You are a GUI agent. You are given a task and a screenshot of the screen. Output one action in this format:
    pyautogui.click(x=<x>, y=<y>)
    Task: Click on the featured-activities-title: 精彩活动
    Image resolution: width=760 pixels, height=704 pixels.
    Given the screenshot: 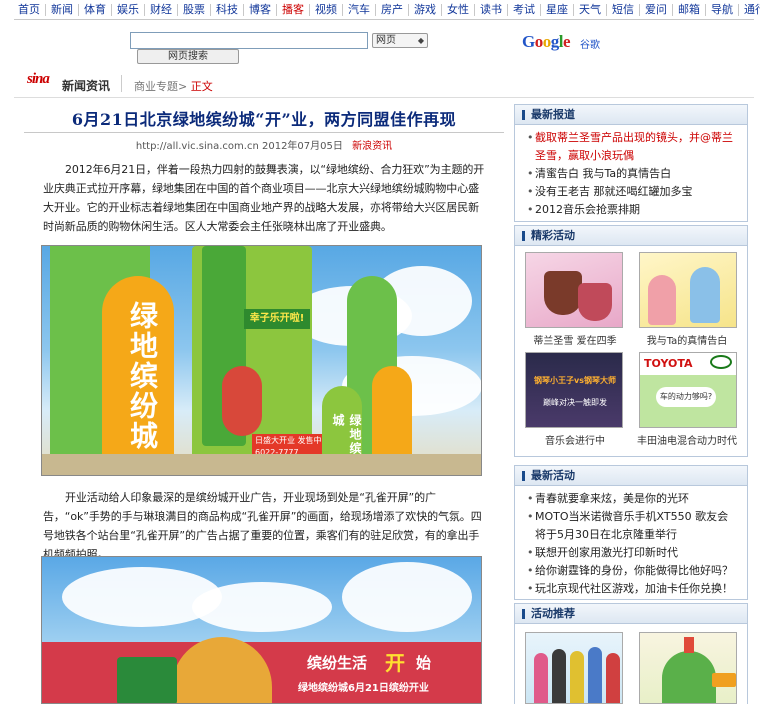 What is the action you would take?
    pyautogui.click(x=631, y=236)
    